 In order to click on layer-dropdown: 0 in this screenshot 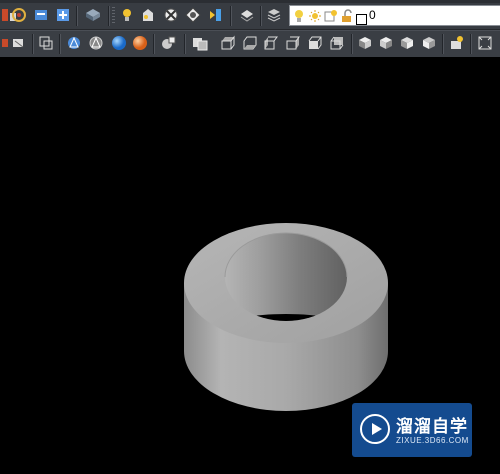, I will do `click(394, 15)`.